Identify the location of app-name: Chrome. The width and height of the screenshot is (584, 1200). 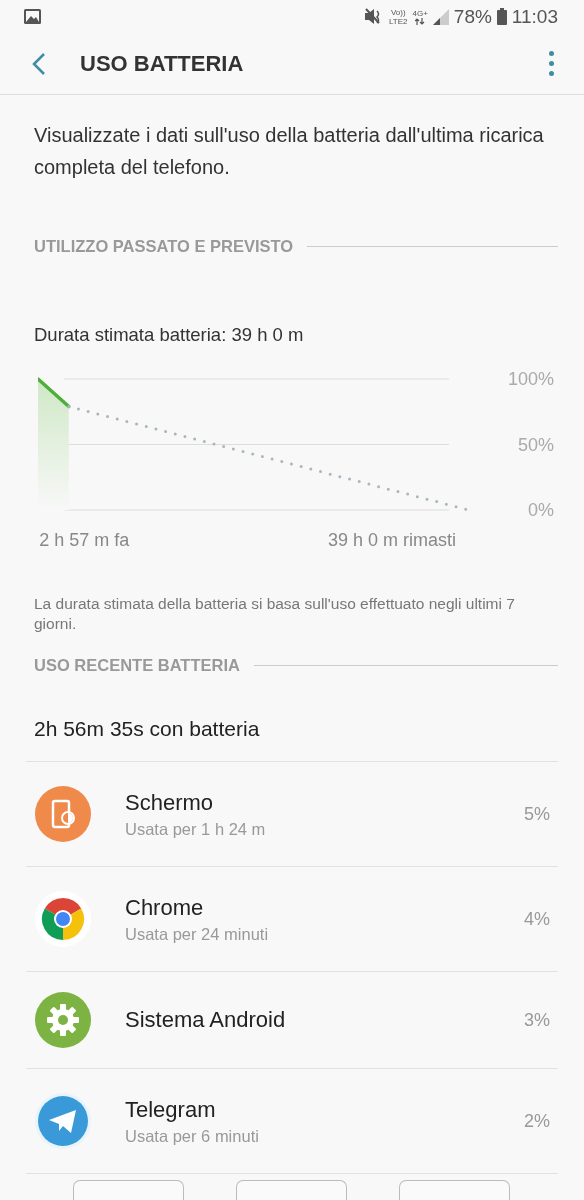
(165, 907).